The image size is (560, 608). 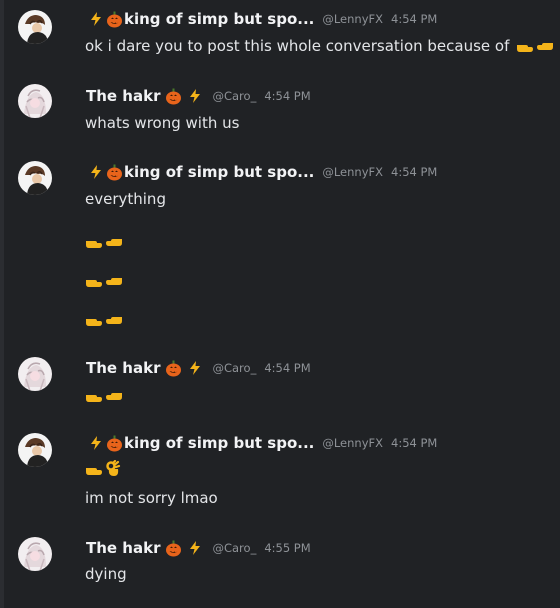 I want to click on message-text: im not sorry lmao, so click(x=151, y=498).